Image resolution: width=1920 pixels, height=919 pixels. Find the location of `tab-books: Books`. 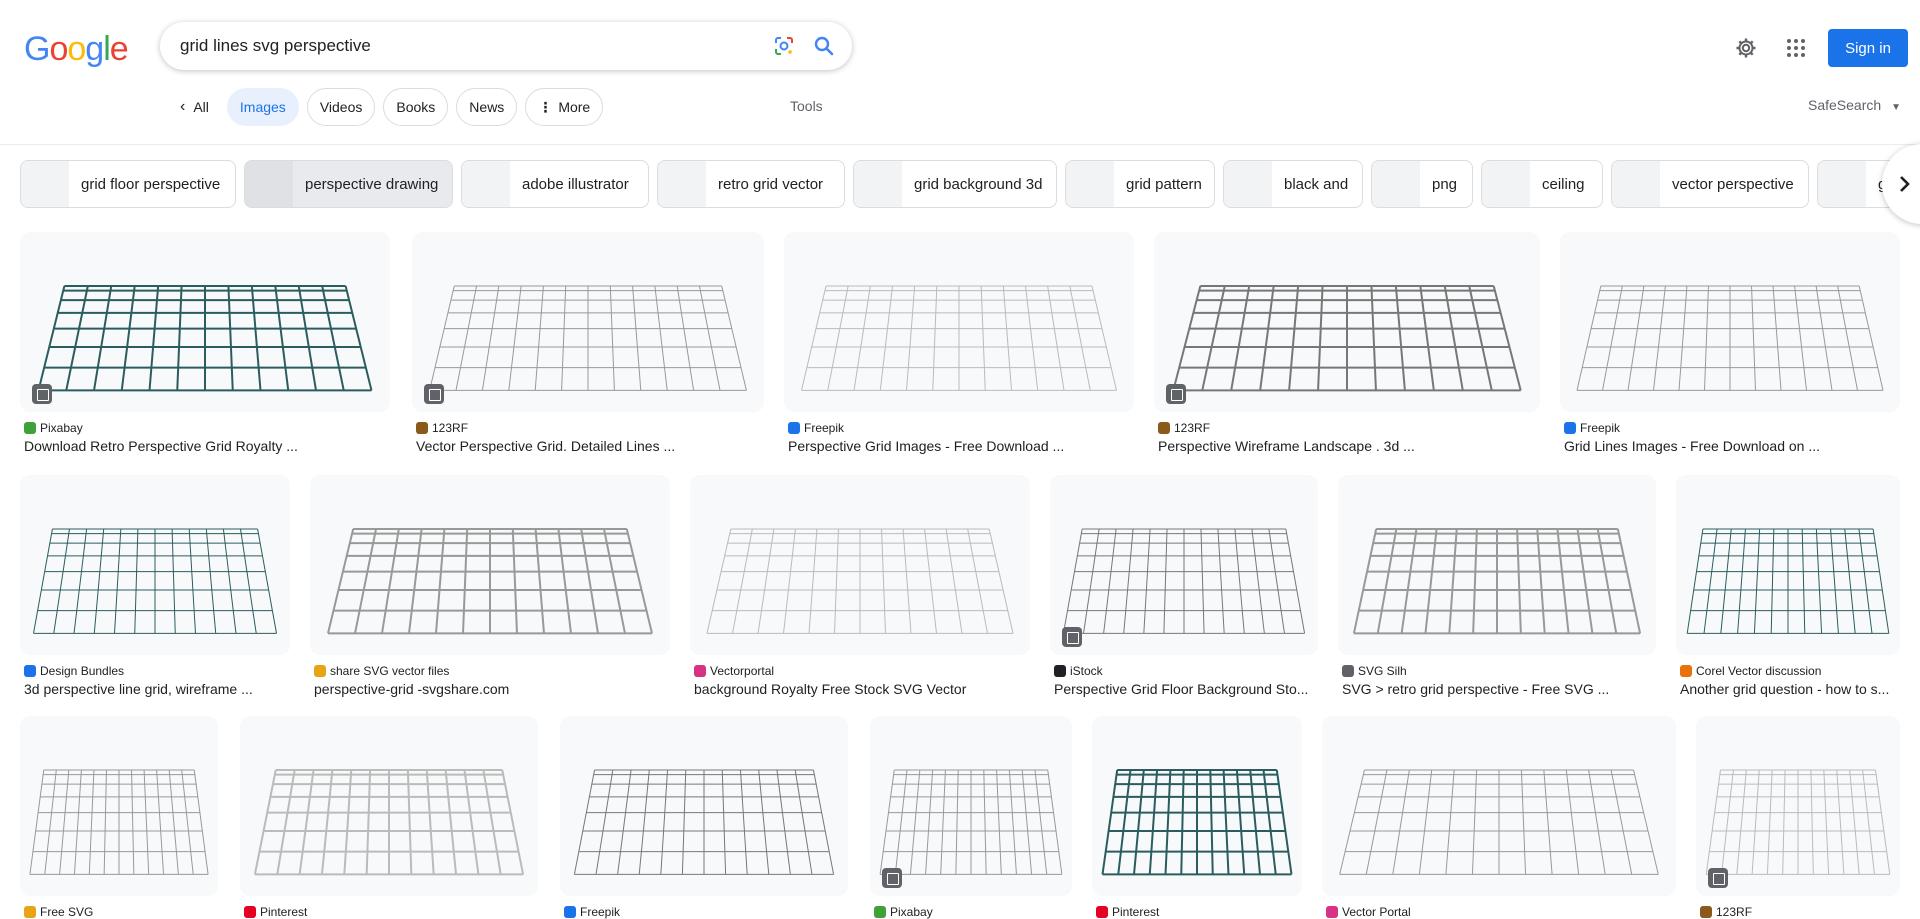

tab-books: Books is located at coordinates (416, 107).